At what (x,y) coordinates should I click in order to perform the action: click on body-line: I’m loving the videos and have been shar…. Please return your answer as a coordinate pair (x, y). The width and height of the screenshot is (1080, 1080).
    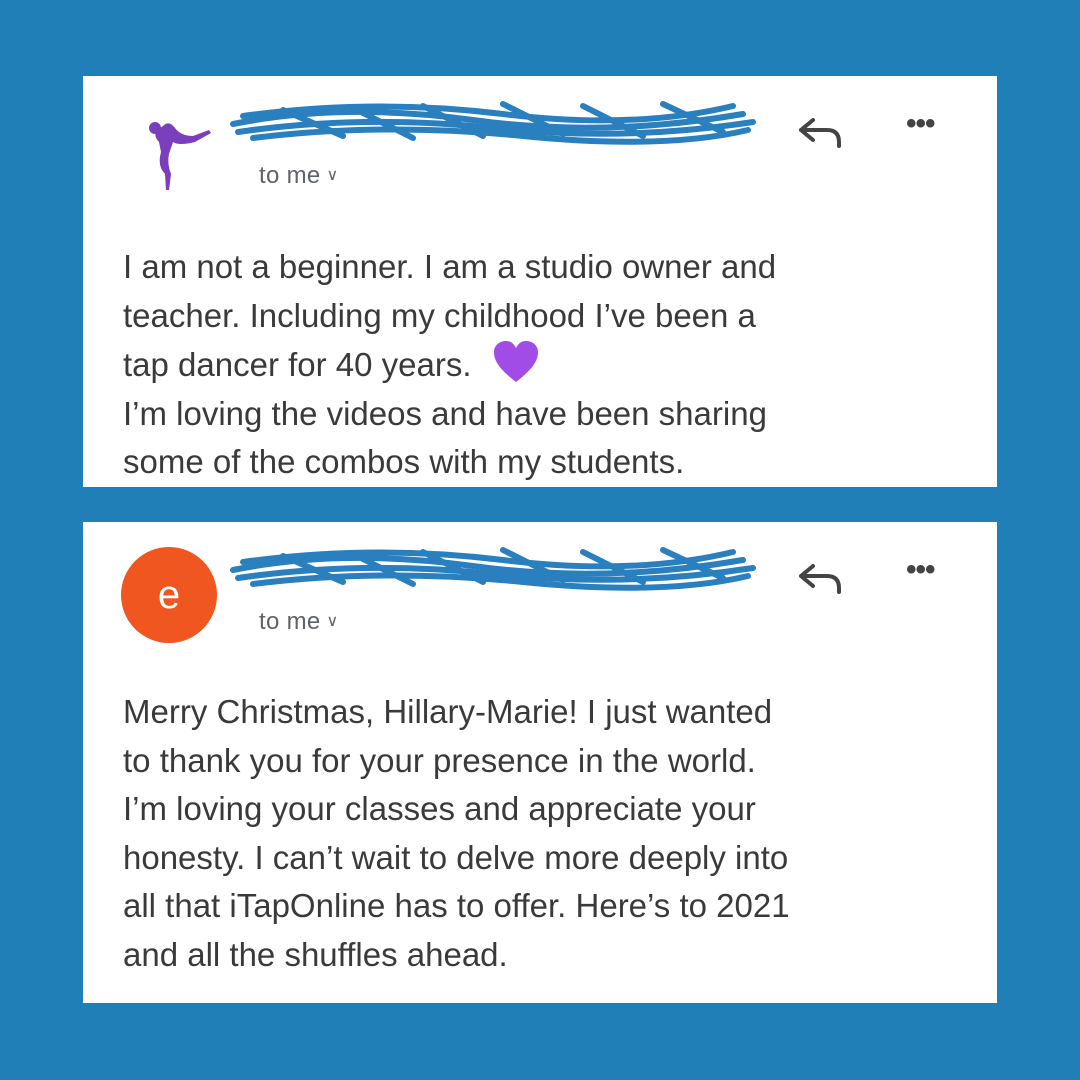
    Looking at the image, I should click on (445, 413).